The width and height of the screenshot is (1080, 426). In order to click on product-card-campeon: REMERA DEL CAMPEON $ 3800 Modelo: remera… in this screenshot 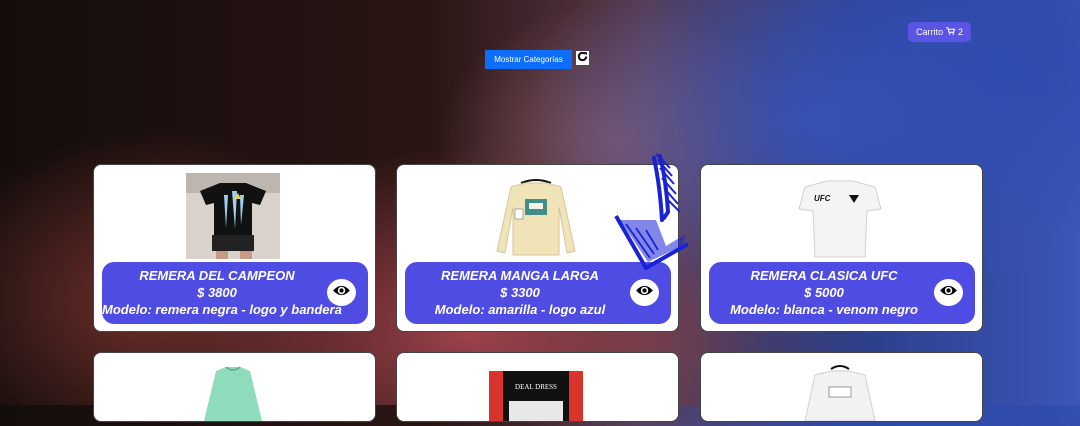, I will do `click(234, 248)`.